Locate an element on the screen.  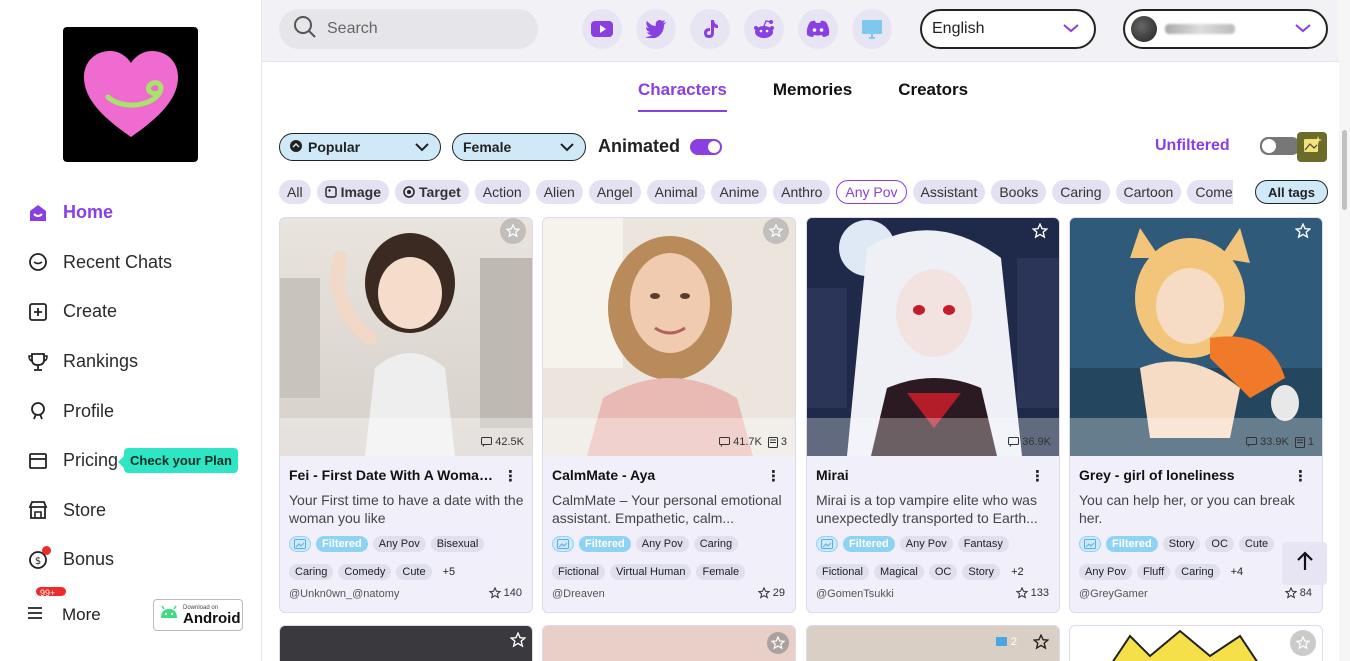
search-input is located at coordinates (427, 29).